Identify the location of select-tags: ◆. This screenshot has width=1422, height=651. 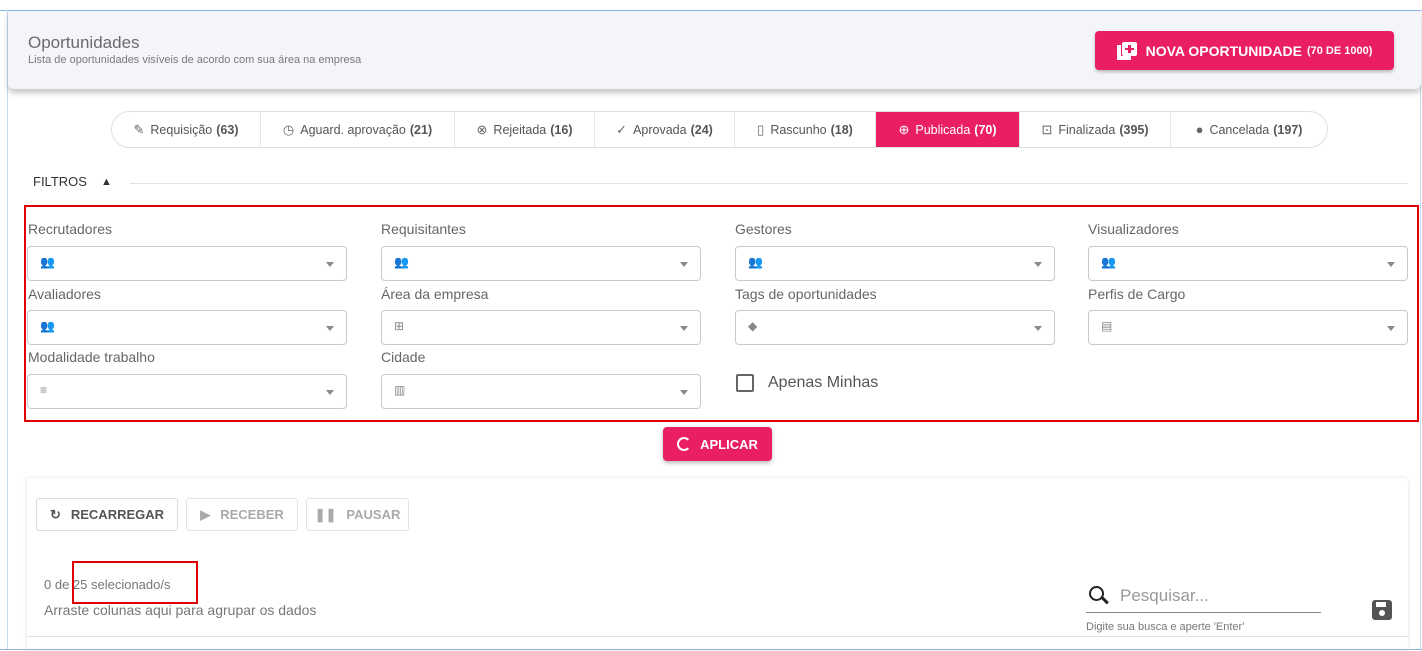
(895, 327).